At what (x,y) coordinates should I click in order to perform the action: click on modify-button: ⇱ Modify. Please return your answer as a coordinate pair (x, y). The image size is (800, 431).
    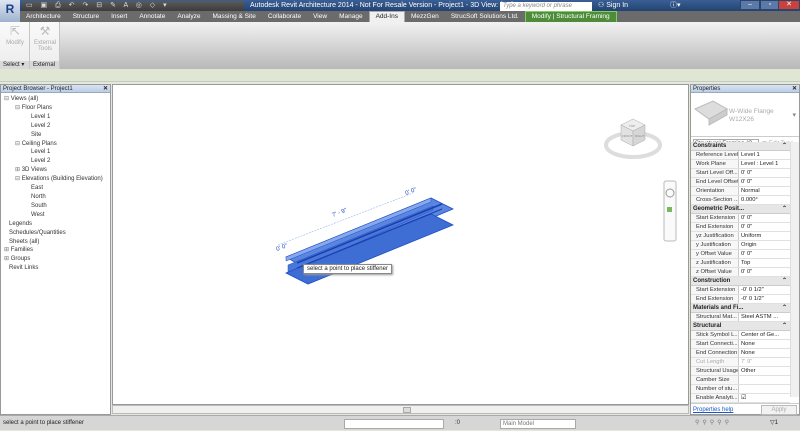
    Looking at the image, I should click on (15, 35).